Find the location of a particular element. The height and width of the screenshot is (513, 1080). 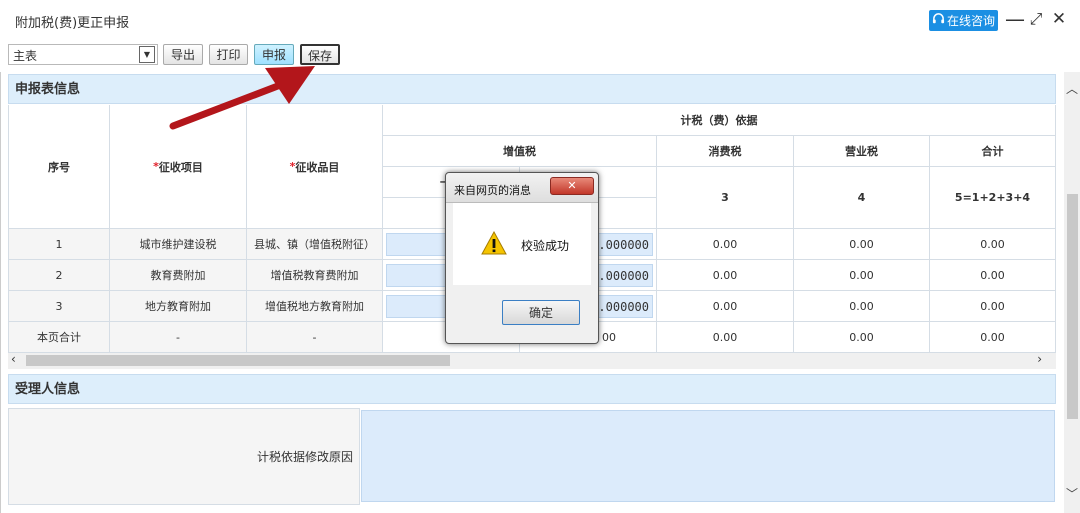

dialog-message: 校验成功 is located at coordinates (545, 246).